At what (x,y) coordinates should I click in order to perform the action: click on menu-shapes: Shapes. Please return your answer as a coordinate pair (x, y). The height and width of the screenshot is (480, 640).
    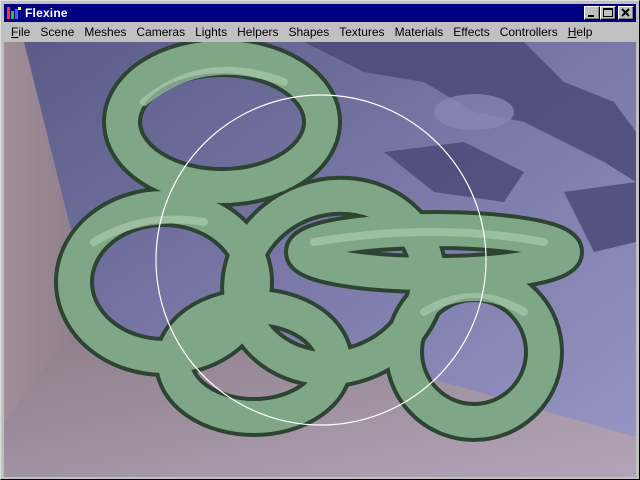
    Looking at the image, I should click on (309, 32).